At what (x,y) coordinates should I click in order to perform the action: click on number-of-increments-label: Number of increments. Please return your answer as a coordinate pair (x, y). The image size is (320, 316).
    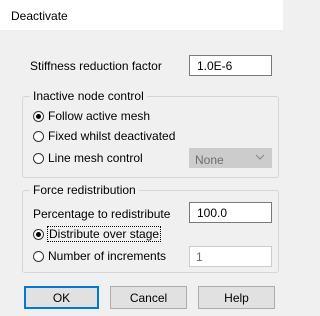
    Looking at the image, I should click on (107, 256).